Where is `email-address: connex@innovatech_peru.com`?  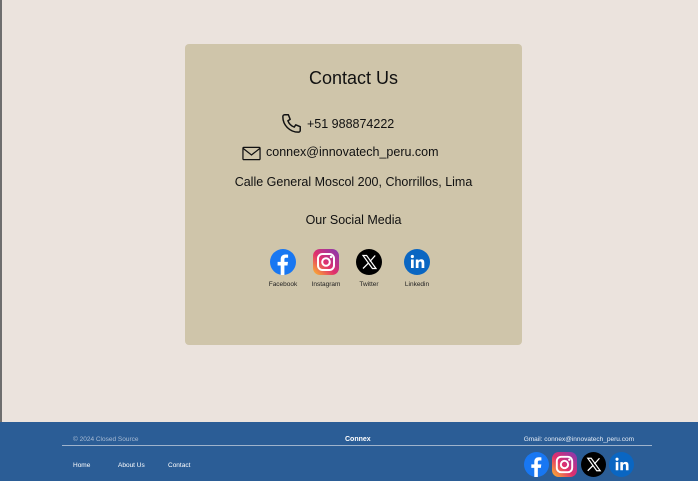 email-address: connex@innovatech_peru.com is located at coordinates (352, 152).